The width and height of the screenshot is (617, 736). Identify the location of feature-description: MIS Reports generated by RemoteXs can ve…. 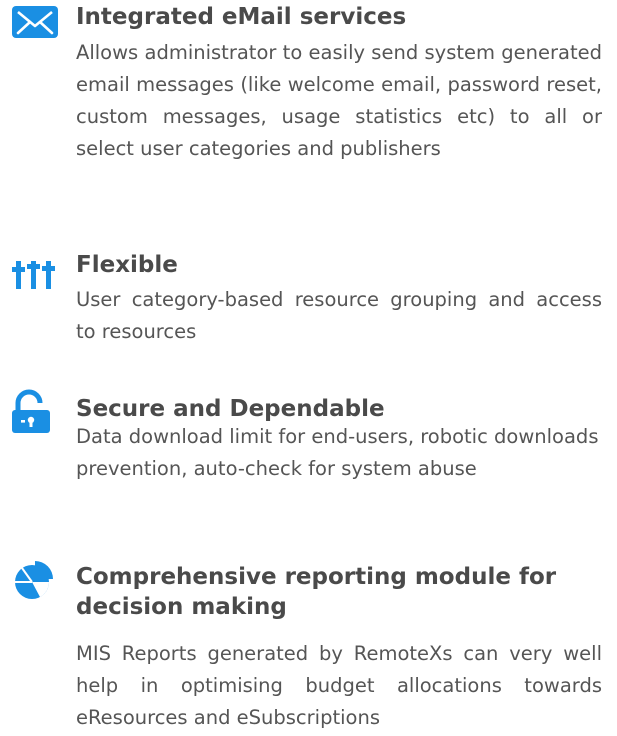
(339, 685).